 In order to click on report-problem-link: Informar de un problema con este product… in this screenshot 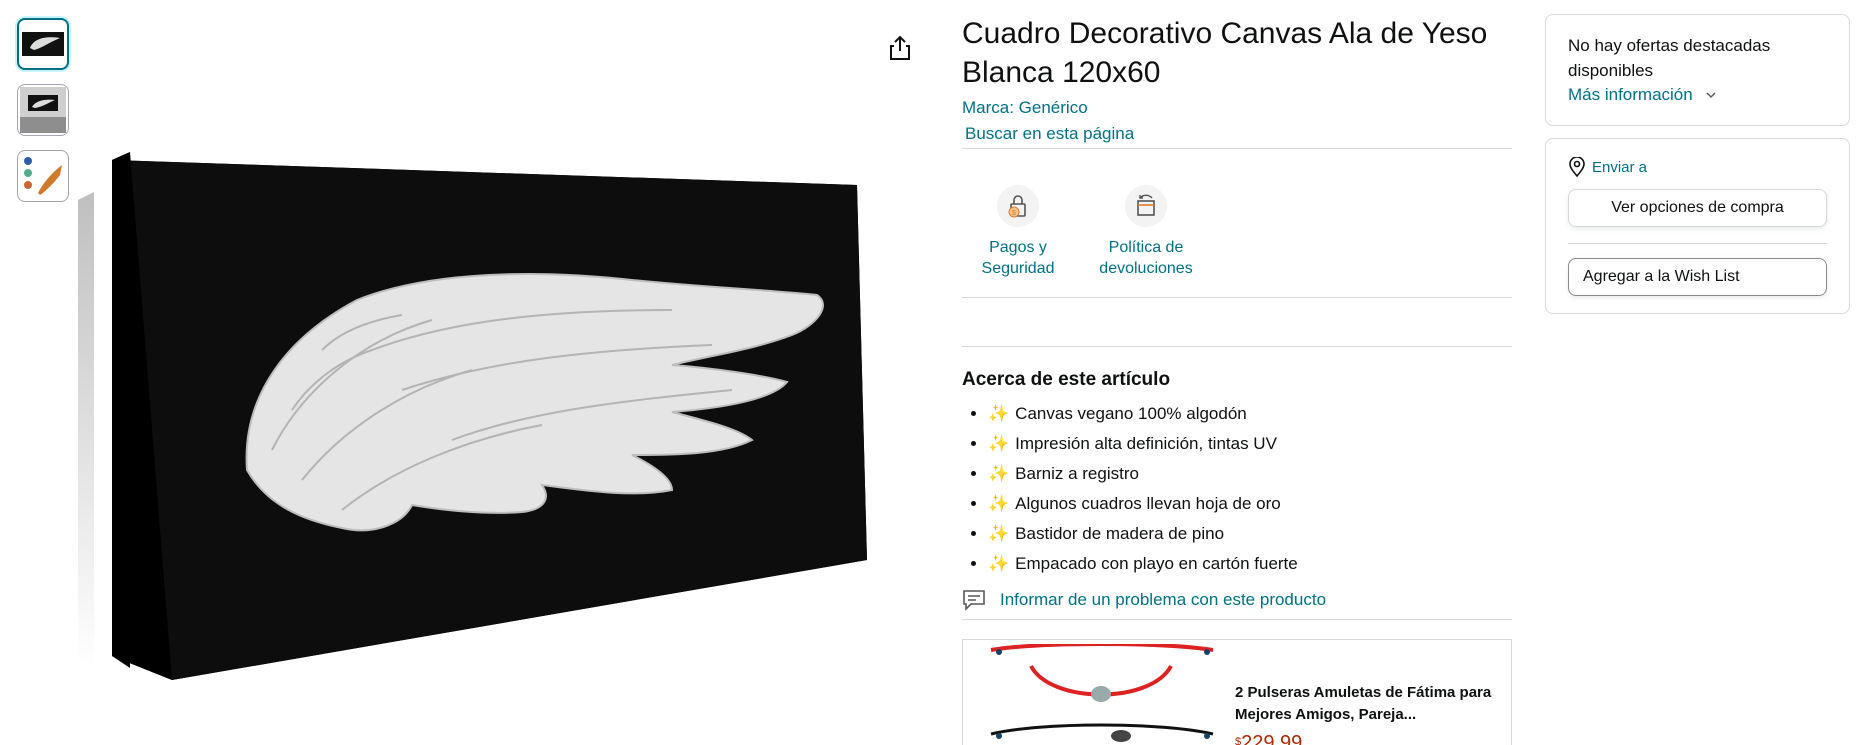, I will do `click(1237, 600)`.